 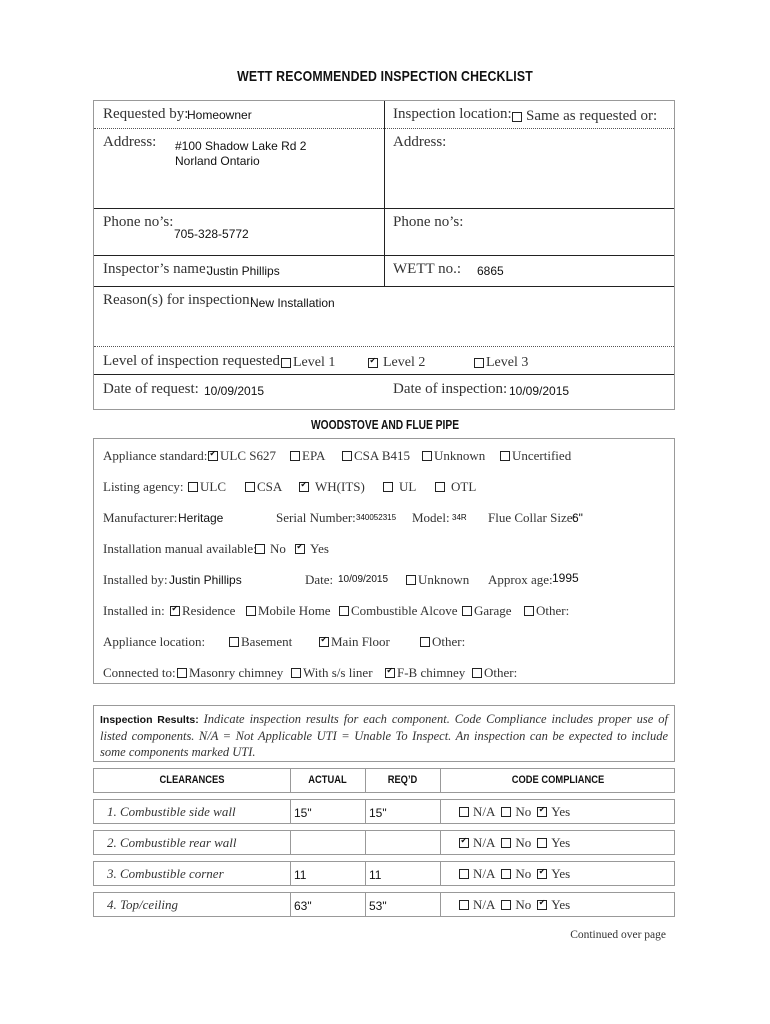 What do you see at coordinates (324, 641) in the screenshot?
I see `location-main-floor-checkbox` at bounding box center [324, 641].